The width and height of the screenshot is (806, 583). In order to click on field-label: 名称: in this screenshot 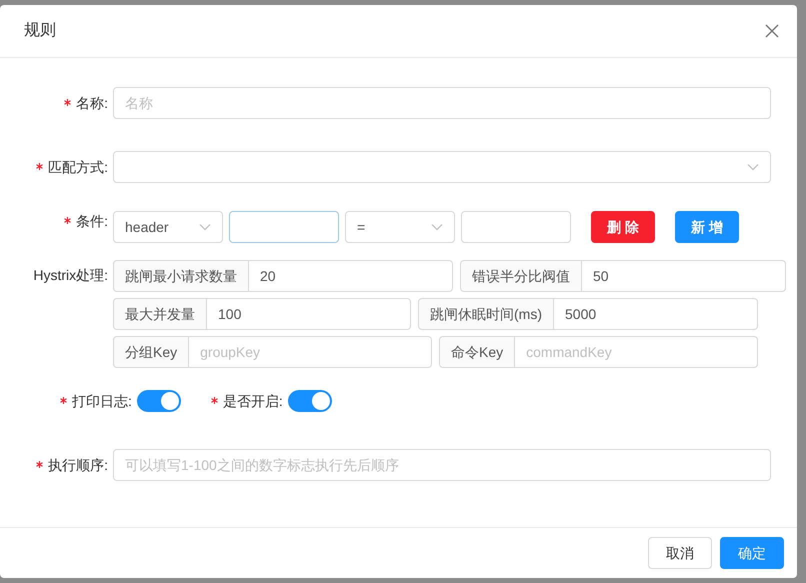, I will do `click(92, 103)`.